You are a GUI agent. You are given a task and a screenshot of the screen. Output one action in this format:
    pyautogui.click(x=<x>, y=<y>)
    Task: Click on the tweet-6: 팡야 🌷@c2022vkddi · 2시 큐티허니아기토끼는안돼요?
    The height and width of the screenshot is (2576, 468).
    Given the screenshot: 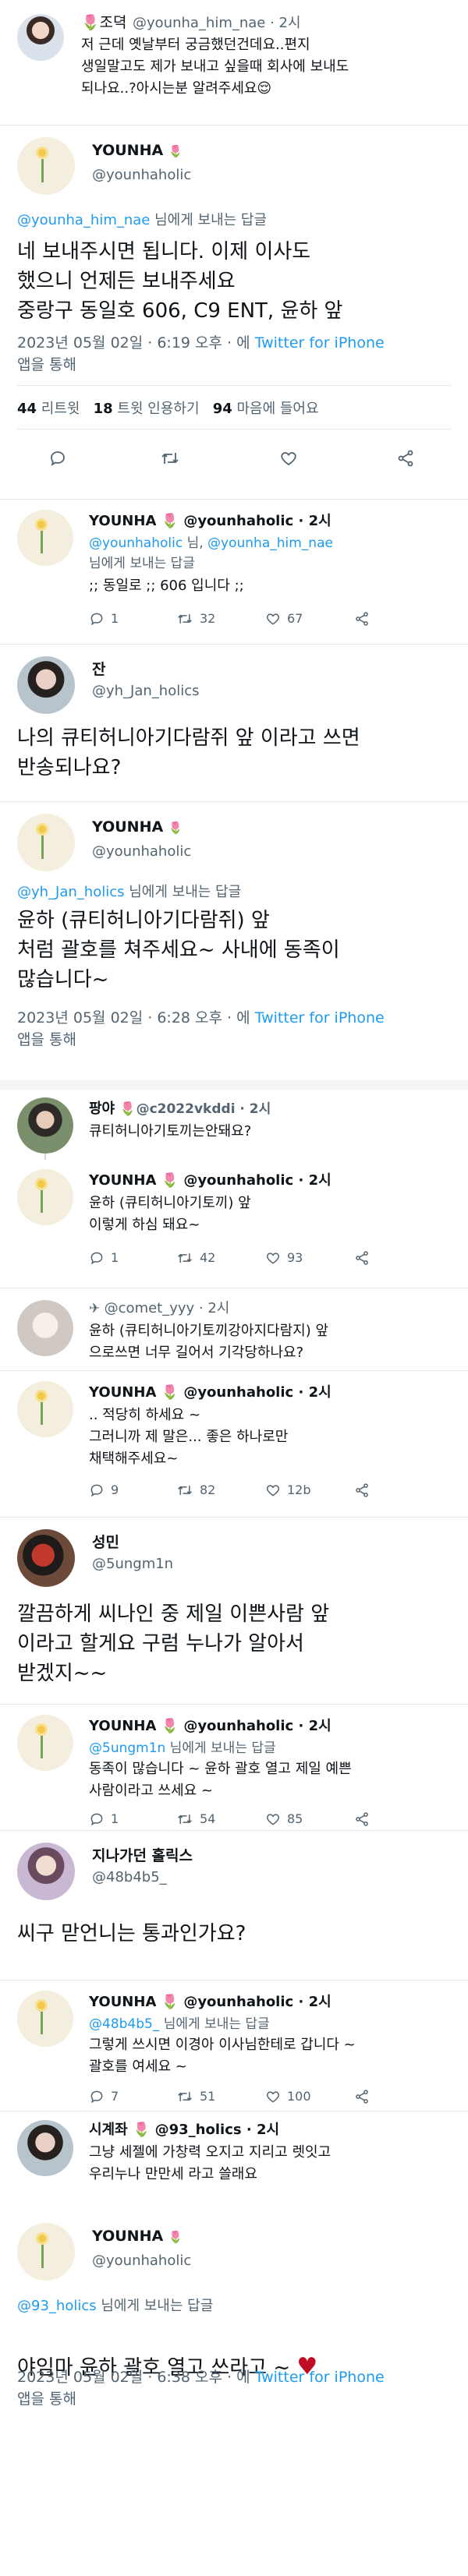 What is the action you would take?
    pyautogui.click(x=234, y=1125)
    